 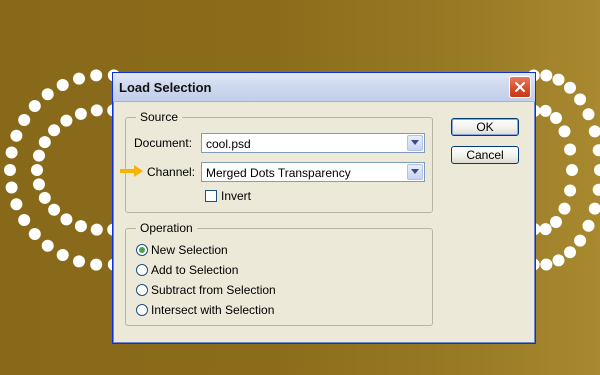 I want to click on channel-dropdown: Merged Dots Transparency, so click(x=313, y=172).